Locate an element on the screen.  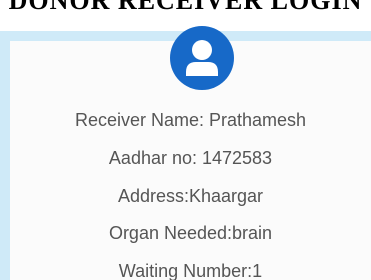
receiver-name: Receiver Name: Prathamesh is located at coordinates (190, 120).